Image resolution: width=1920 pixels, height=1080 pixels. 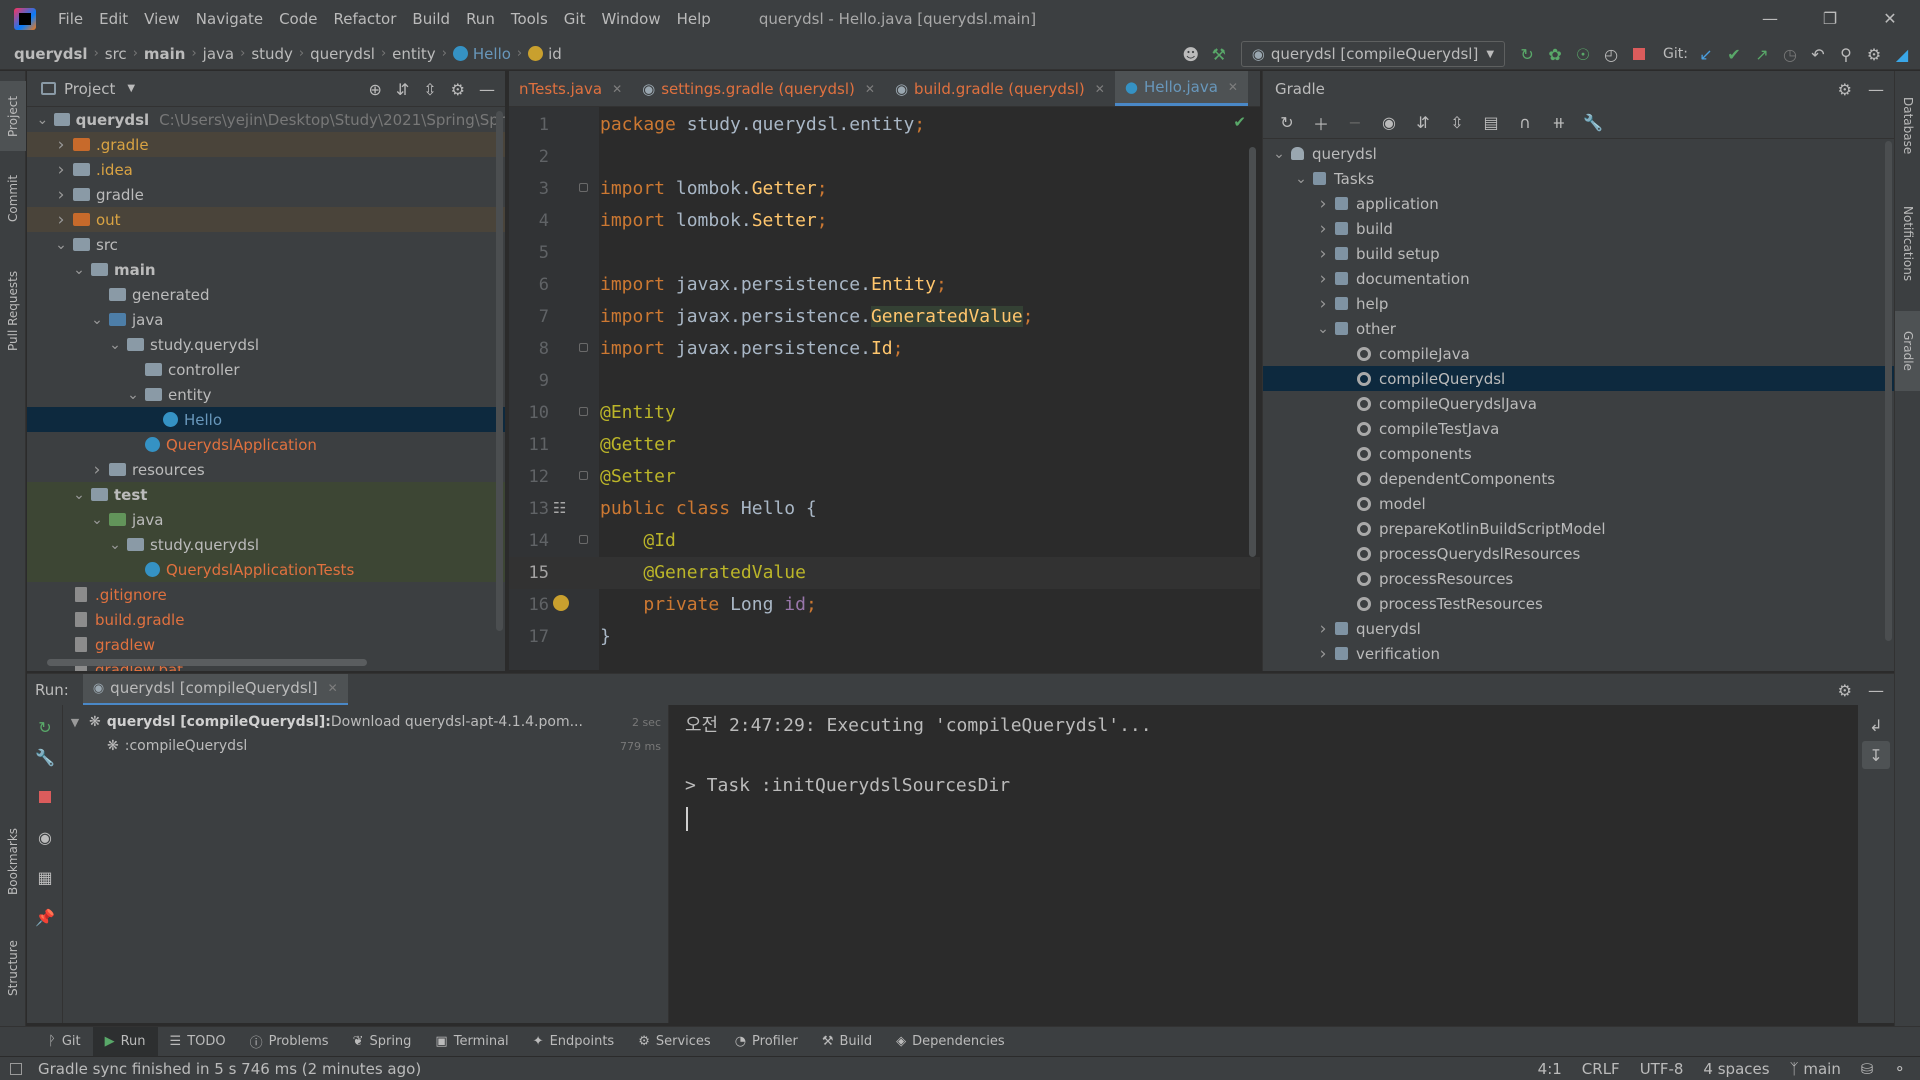 I want to click on git-update-icon: ↙, so click(x=1706, y=54).